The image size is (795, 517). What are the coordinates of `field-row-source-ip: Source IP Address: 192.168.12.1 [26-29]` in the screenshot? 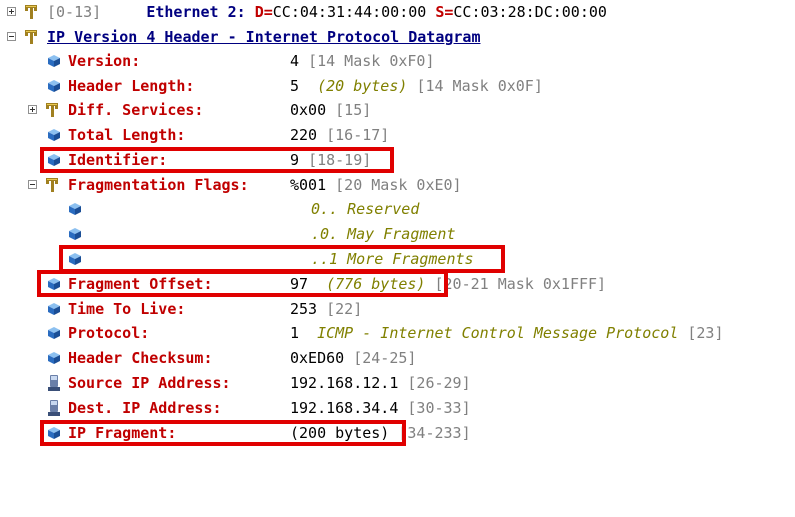 It's located at (397, 383).